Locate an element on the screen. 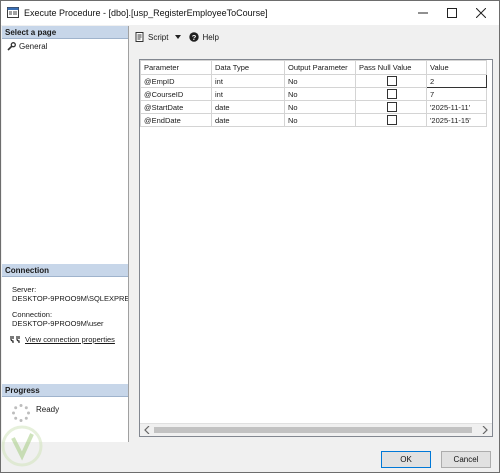  help-label: Help is located at coordinates (210, 37).